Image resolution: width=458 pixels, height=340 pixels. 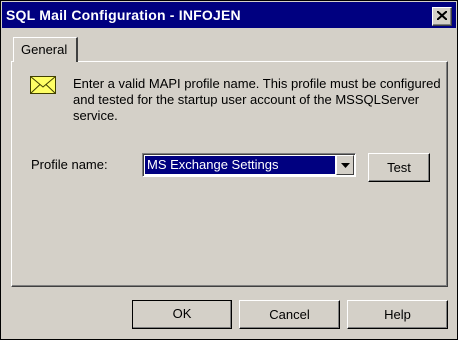 I want to click on window-title: SQL Mail Configuration - INFOJEN, so click(x=123, y=15).